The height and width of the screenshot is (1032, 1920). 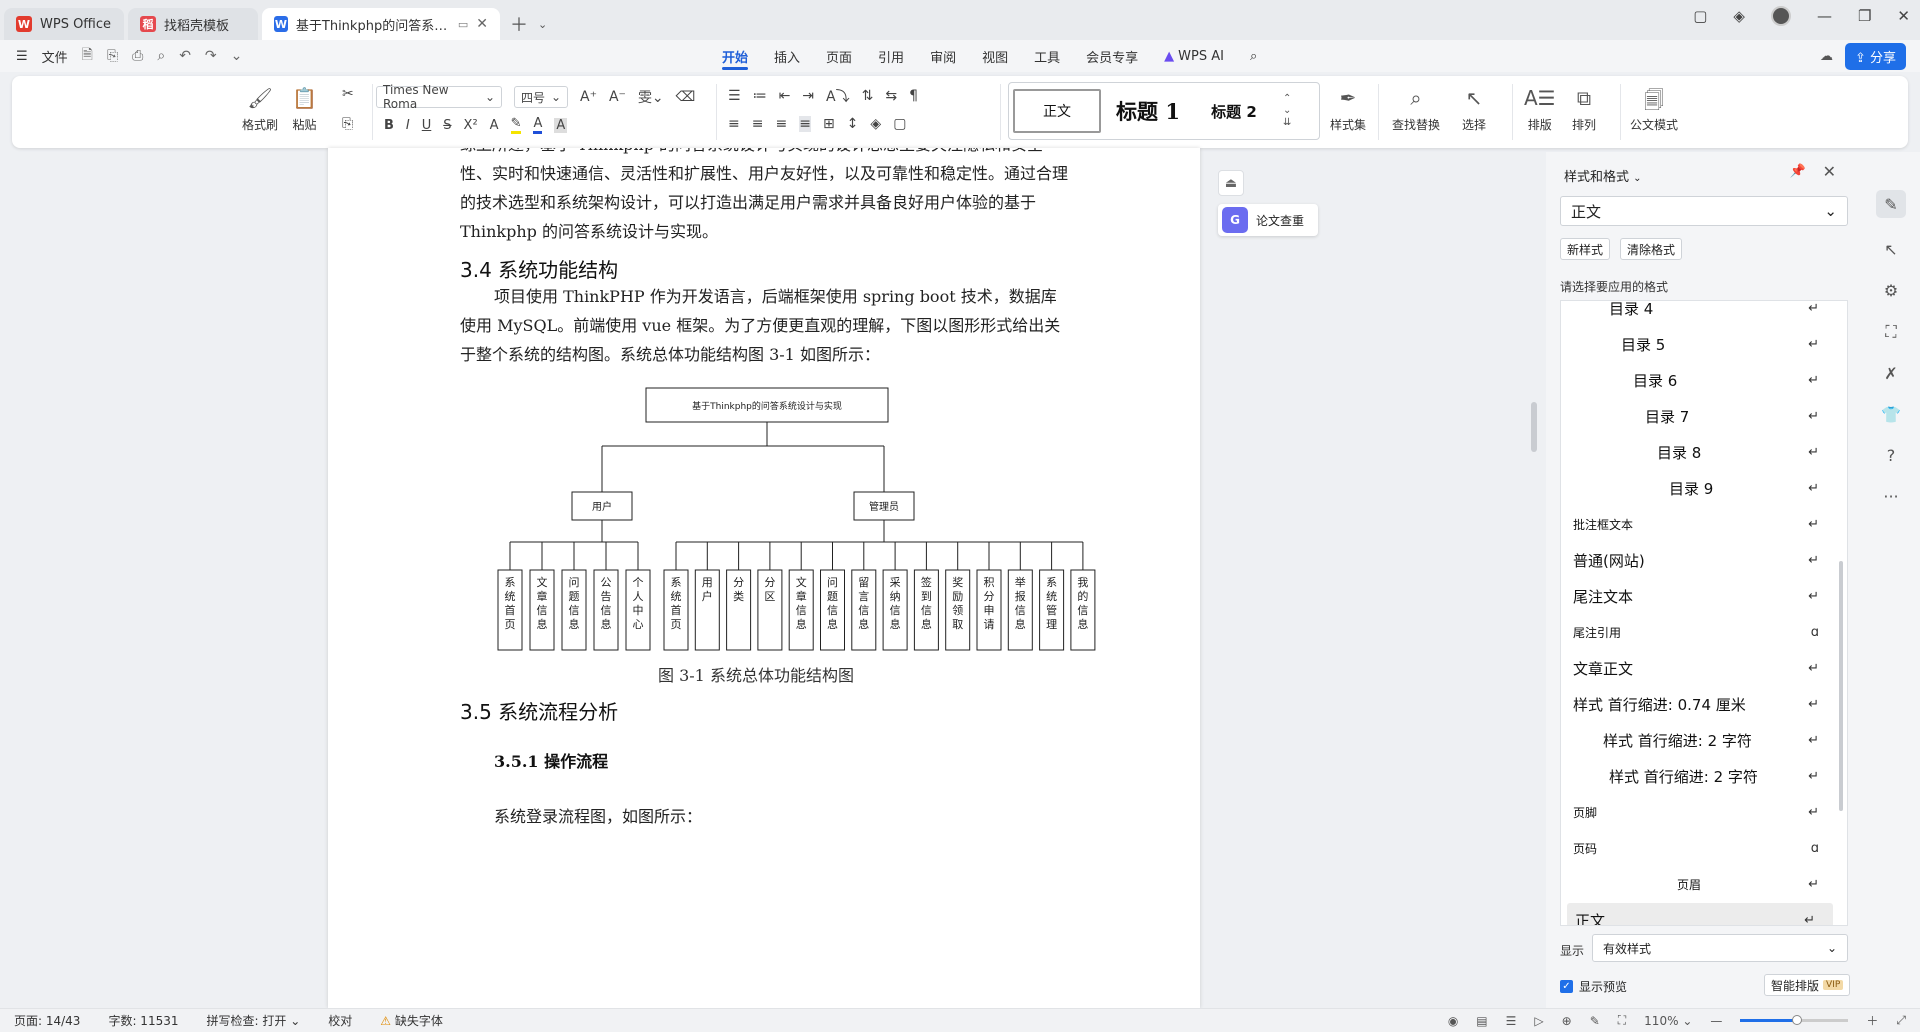 I want to click on current-style-select: 正文 ⌄, so click(x=1704, y=211).